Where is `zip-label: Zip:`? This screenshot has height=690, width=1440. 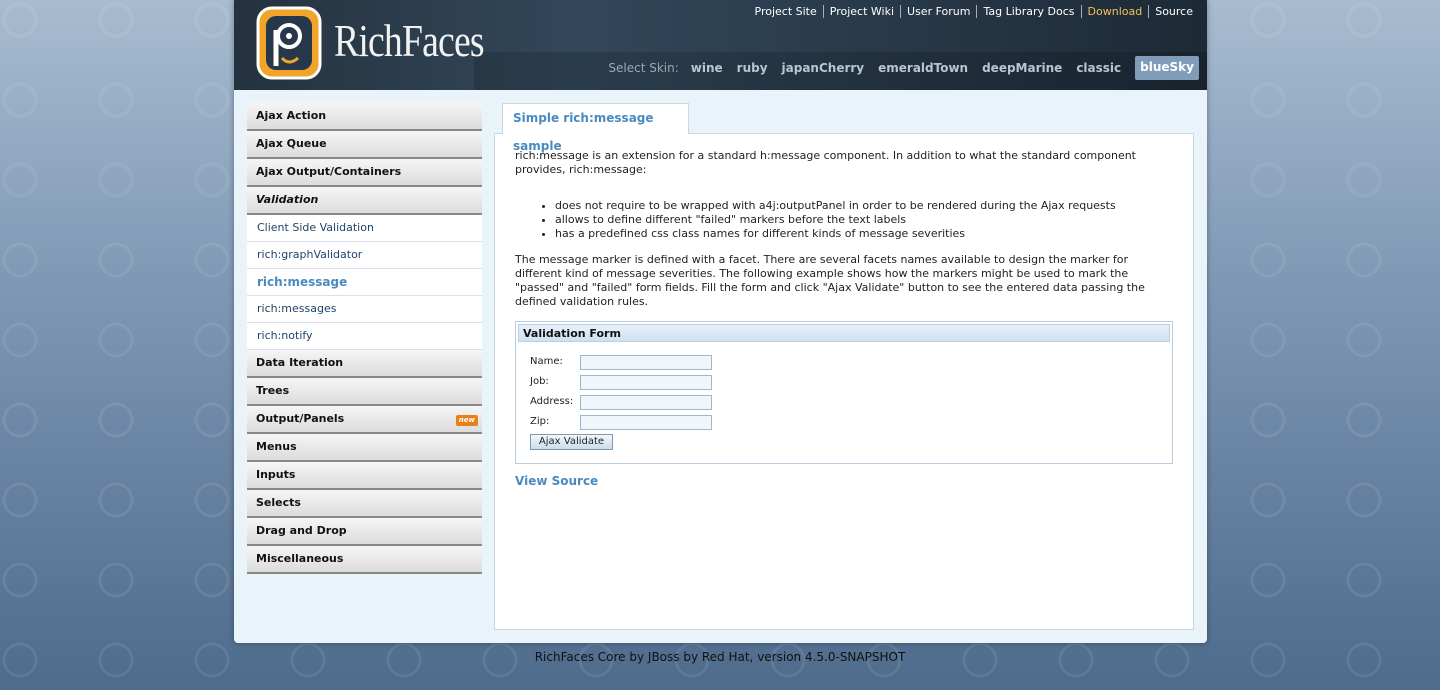
zip-label: Zip: is located at coordinates (540, 421).